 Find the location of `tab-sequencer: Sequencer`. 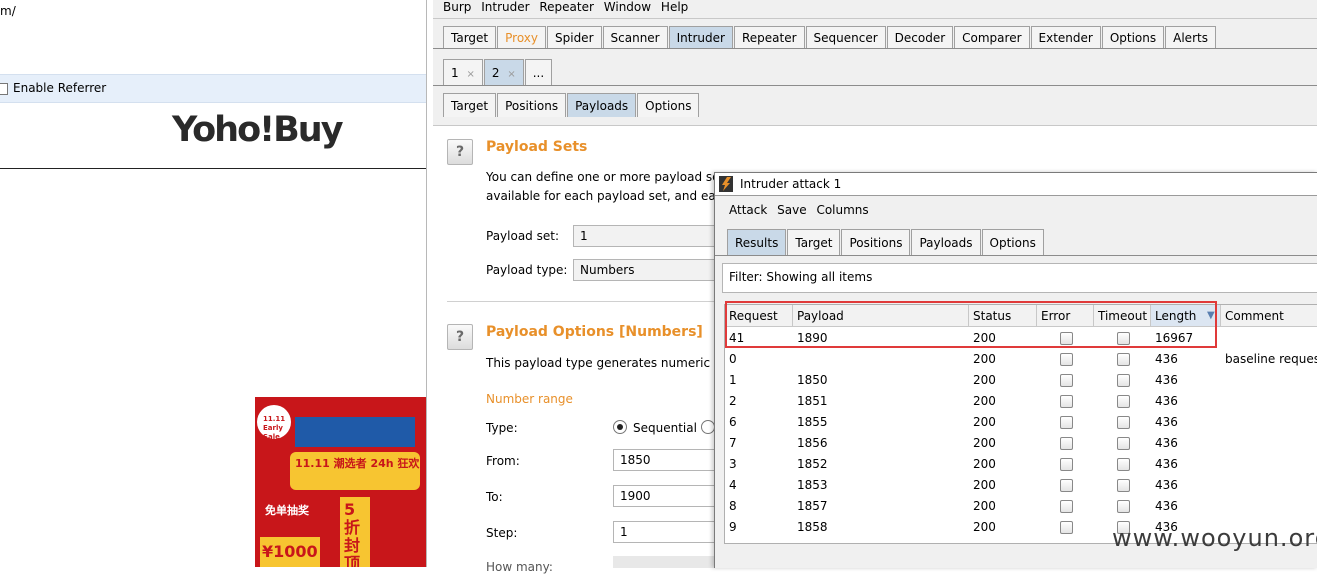

tab-sequencer: Sequencer is located at coordinates (845, 37).